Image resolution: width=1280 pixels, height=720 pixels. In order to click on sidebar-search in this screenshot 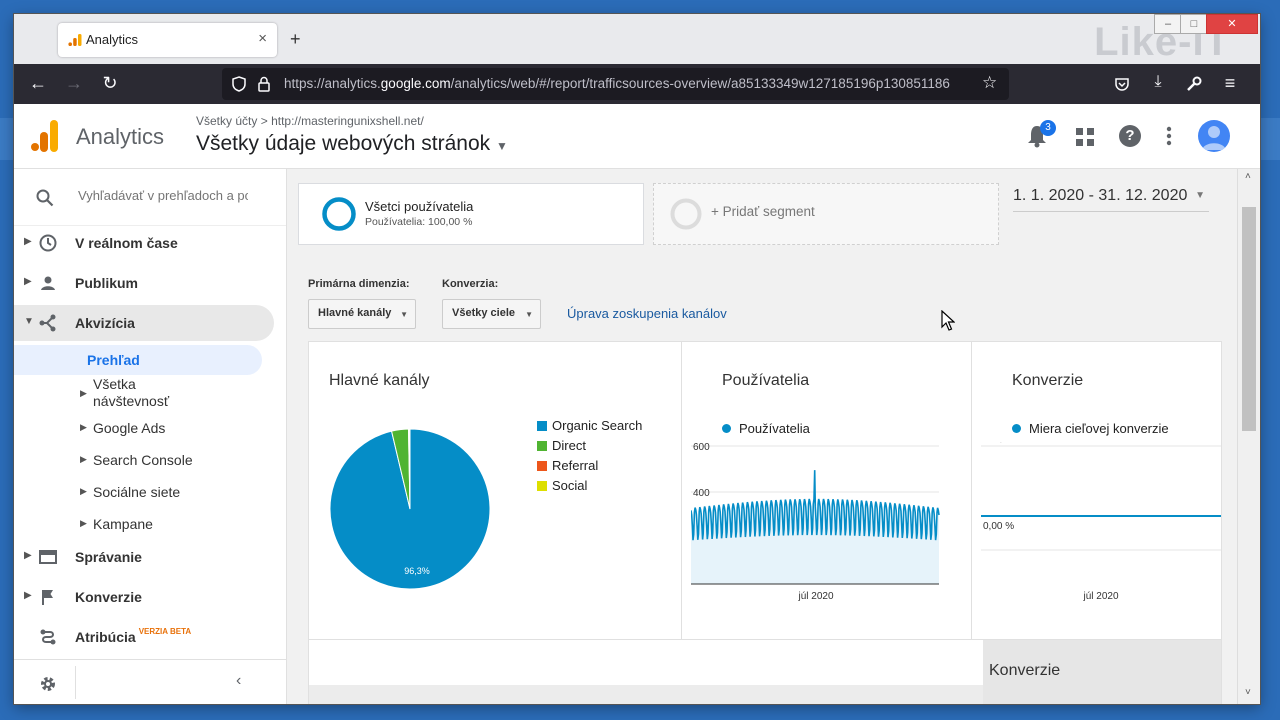, I will do `click(150, 197)`.